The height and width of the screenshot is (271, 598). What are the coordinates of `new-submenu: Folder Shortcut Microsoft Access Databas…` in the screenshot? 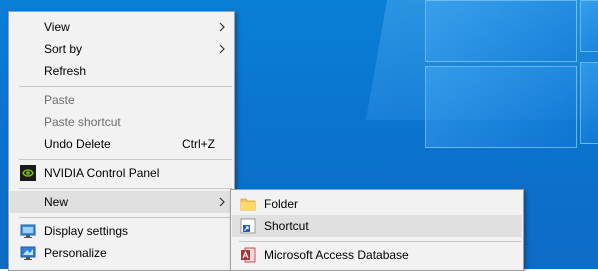 It's located at (377, 230).